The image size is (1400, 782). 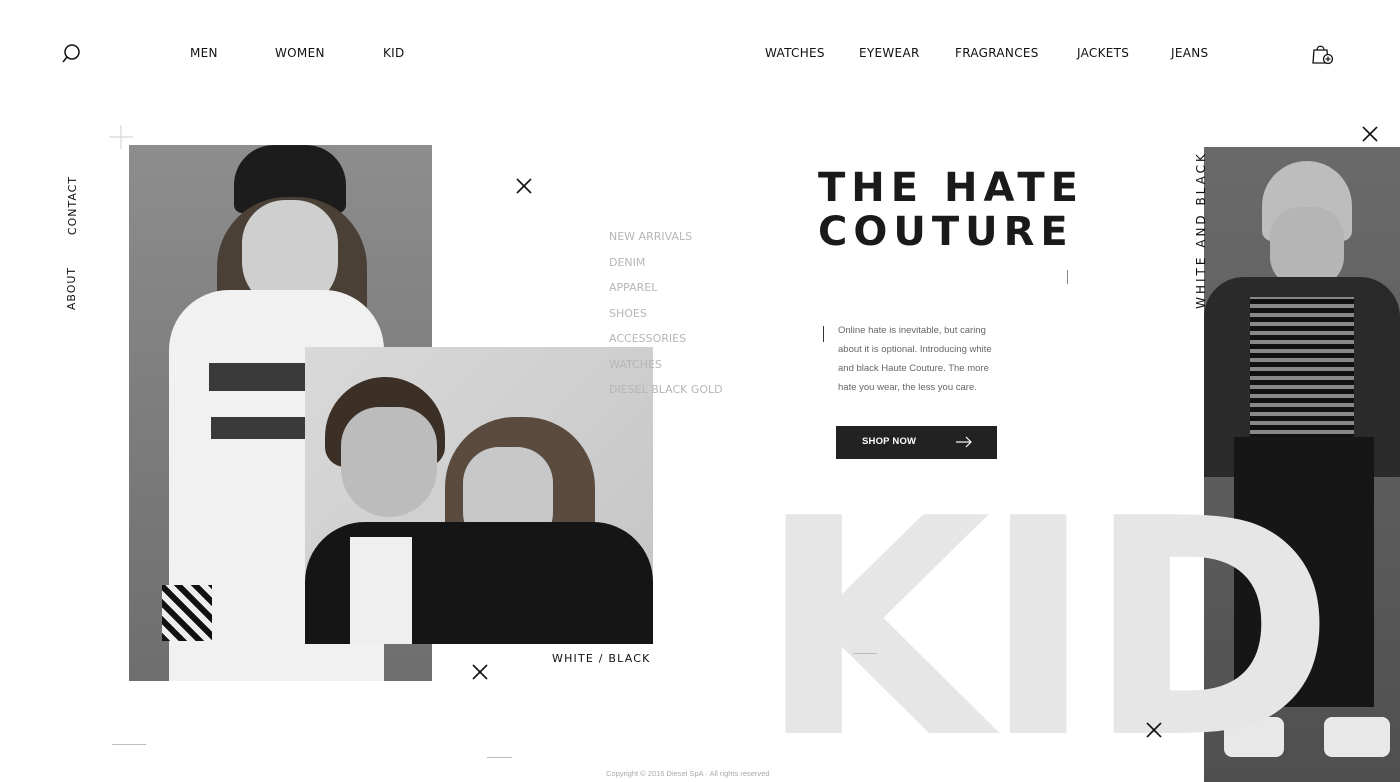 I want to click on nav-women: WOMEN, so click(x=300, y=53).